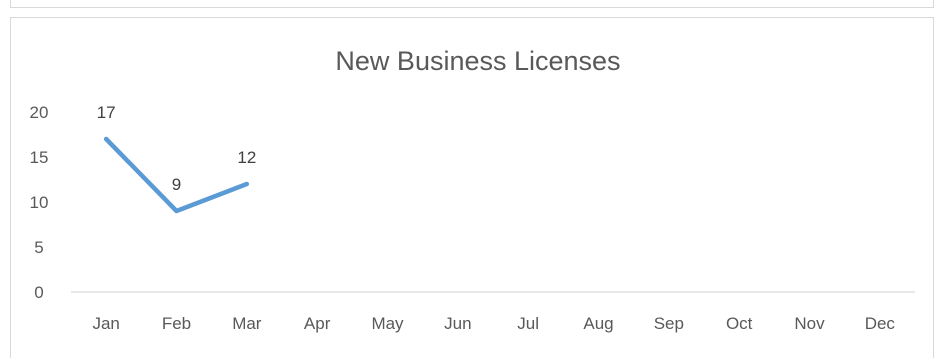 This screenshot has width=944, height=358. What do you see at coordinates (477, 61) in the screenshot?
I see `chart-title: New Business Licenses` at bounding box center [477, 61].